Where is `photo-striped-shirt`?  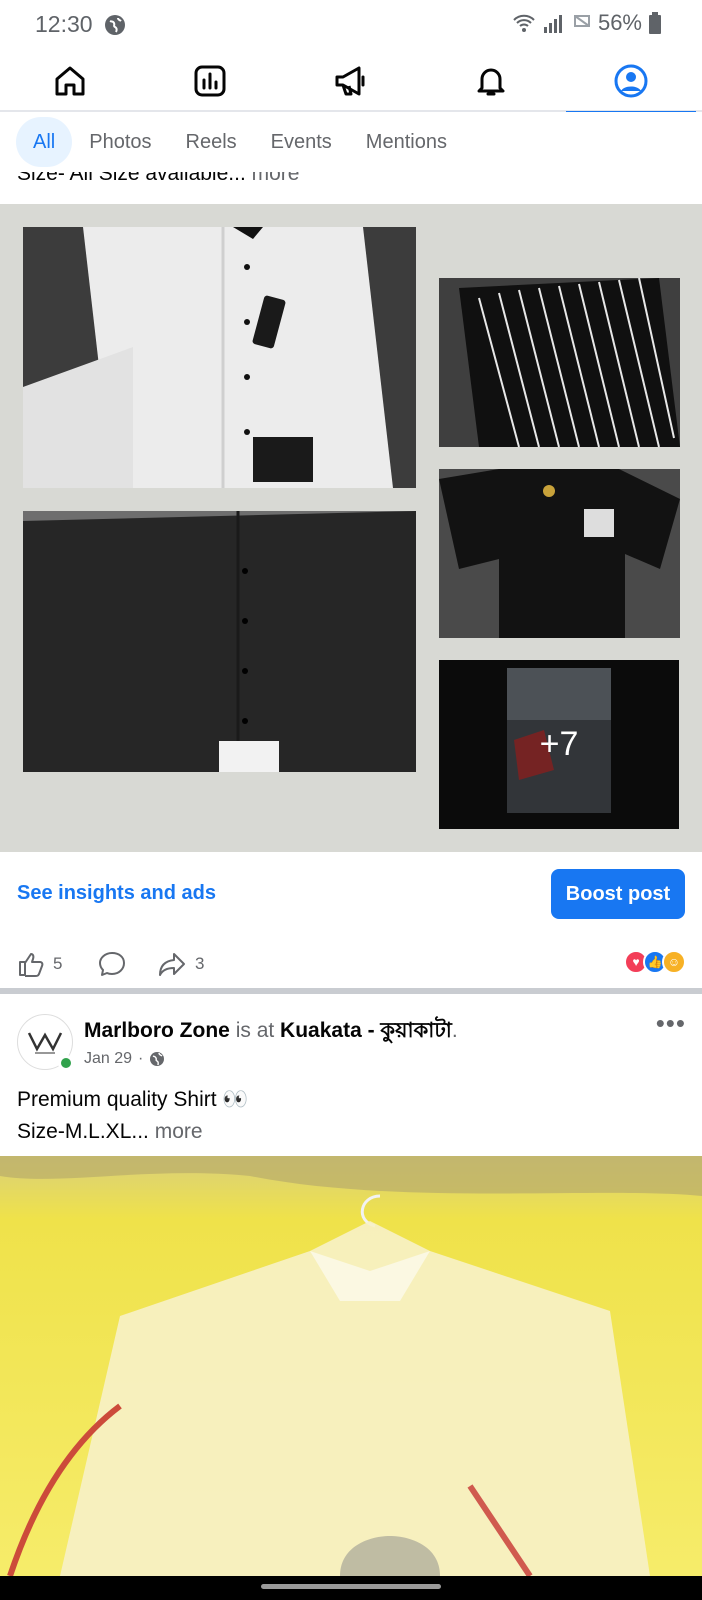 photo-striped-shirt is located at coordinates (559, 362).